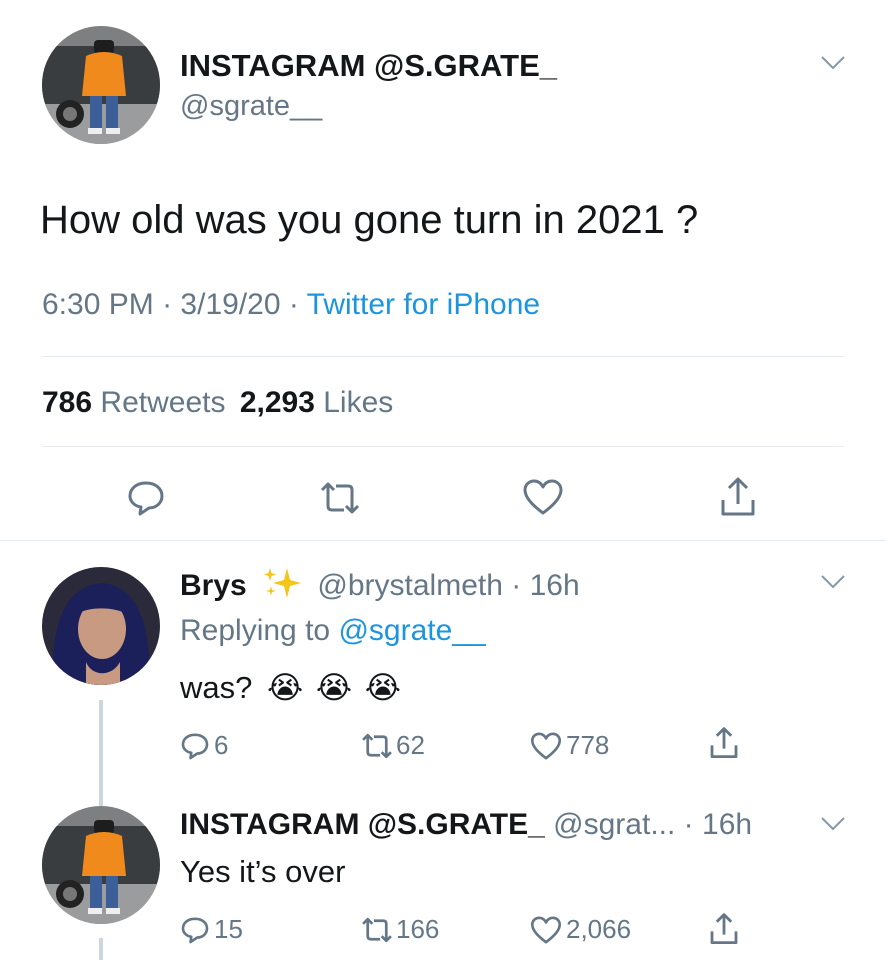 The height and width of the screenshot is (960, 886). What do you see at coordinates (358, 402) in the screenshot?
I see `like-label: Likes` at bounding box center [358, 402].